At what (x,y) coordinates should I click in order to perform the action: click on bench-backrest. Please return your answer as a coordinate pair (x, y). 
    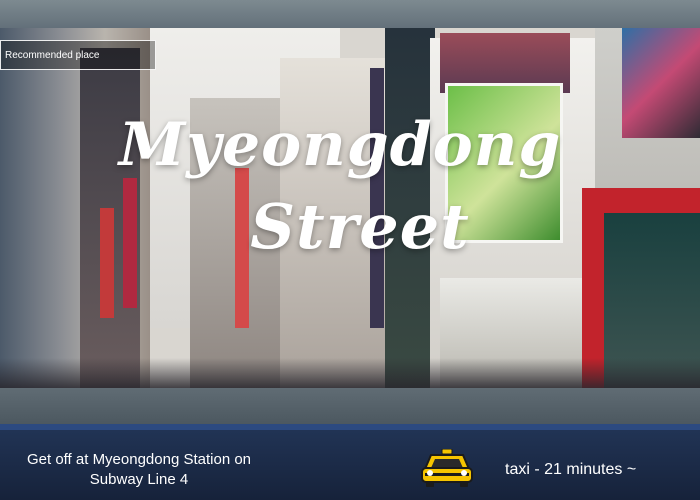
    Looking at the image, I should click on (350, 406).